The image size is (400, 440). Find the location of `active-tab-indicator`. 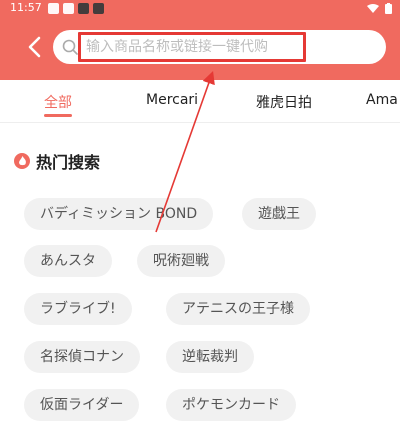

active-tab-indicator is located at coordinates (58, 115).